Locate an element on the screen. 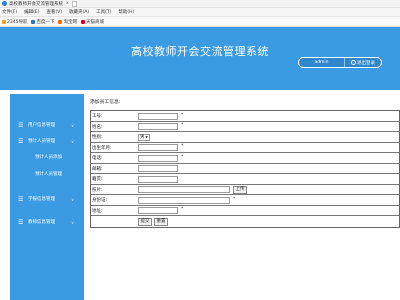 The height and width of the screenshot is (300, 400). menu-favorites: 收藏夹(A) is located at coordinates (79, 12).